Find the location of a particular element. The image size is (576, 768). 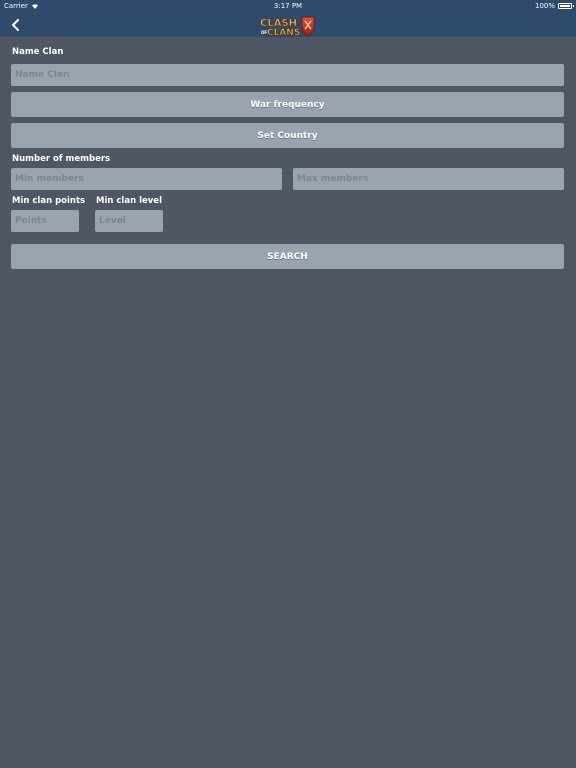

clash-of-clans-logo: CLASH OF CLANS is located at coordinates (288, 26).